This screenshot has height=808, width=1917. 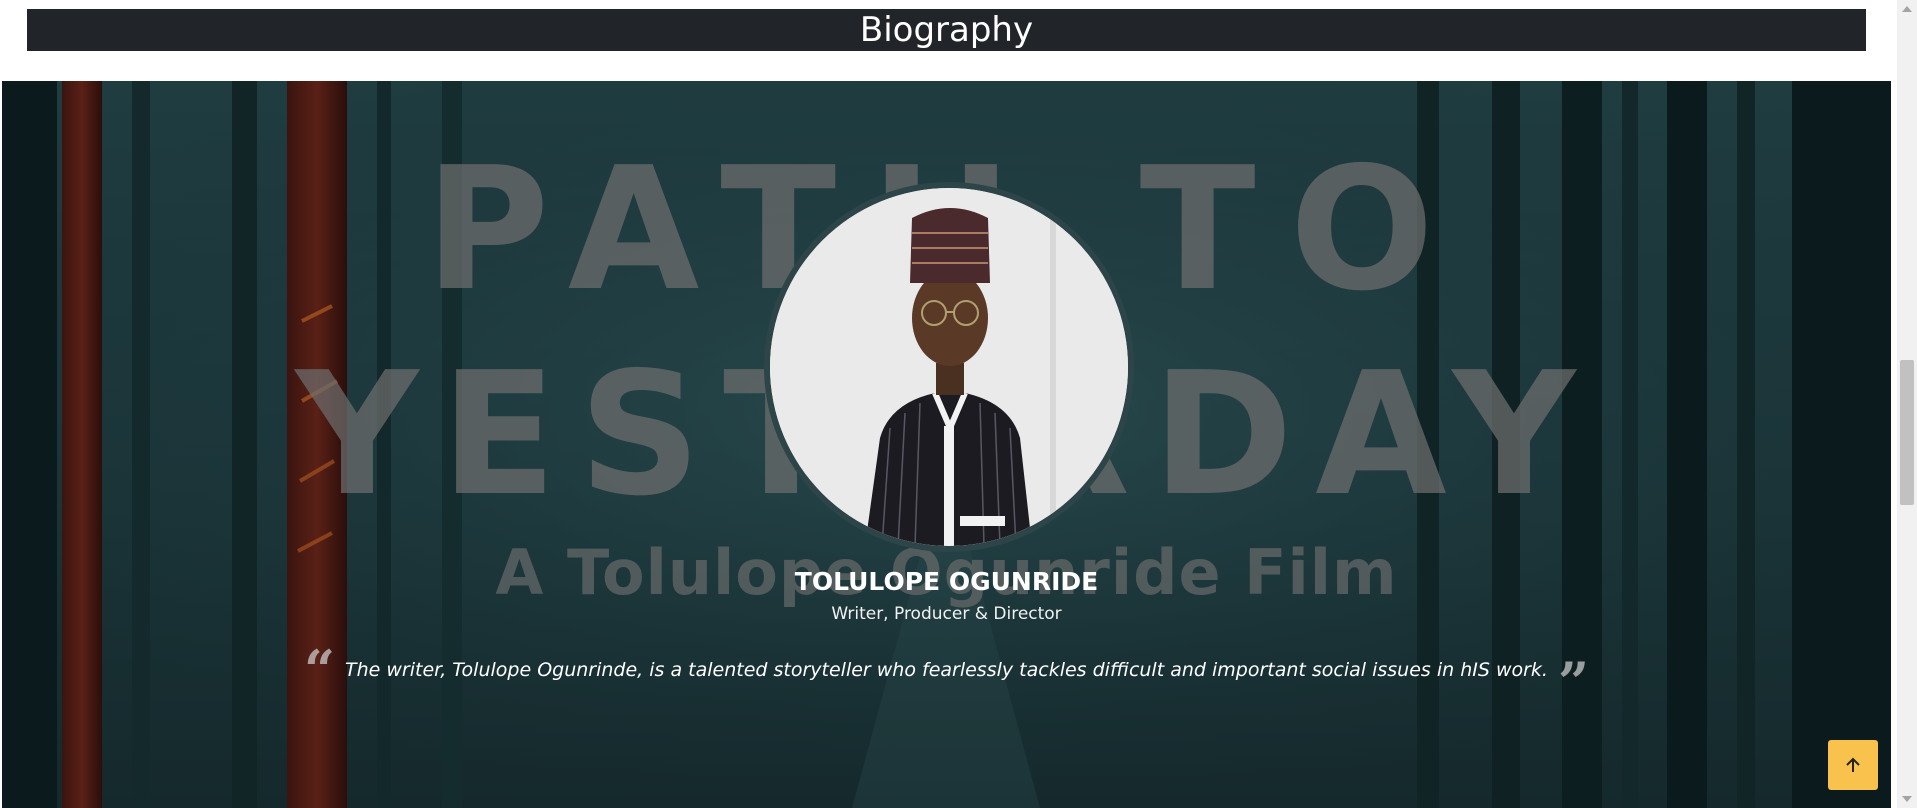 I want to click on person-name: TOLULOPE OGUNRIDE, so click(x=946, y=581).